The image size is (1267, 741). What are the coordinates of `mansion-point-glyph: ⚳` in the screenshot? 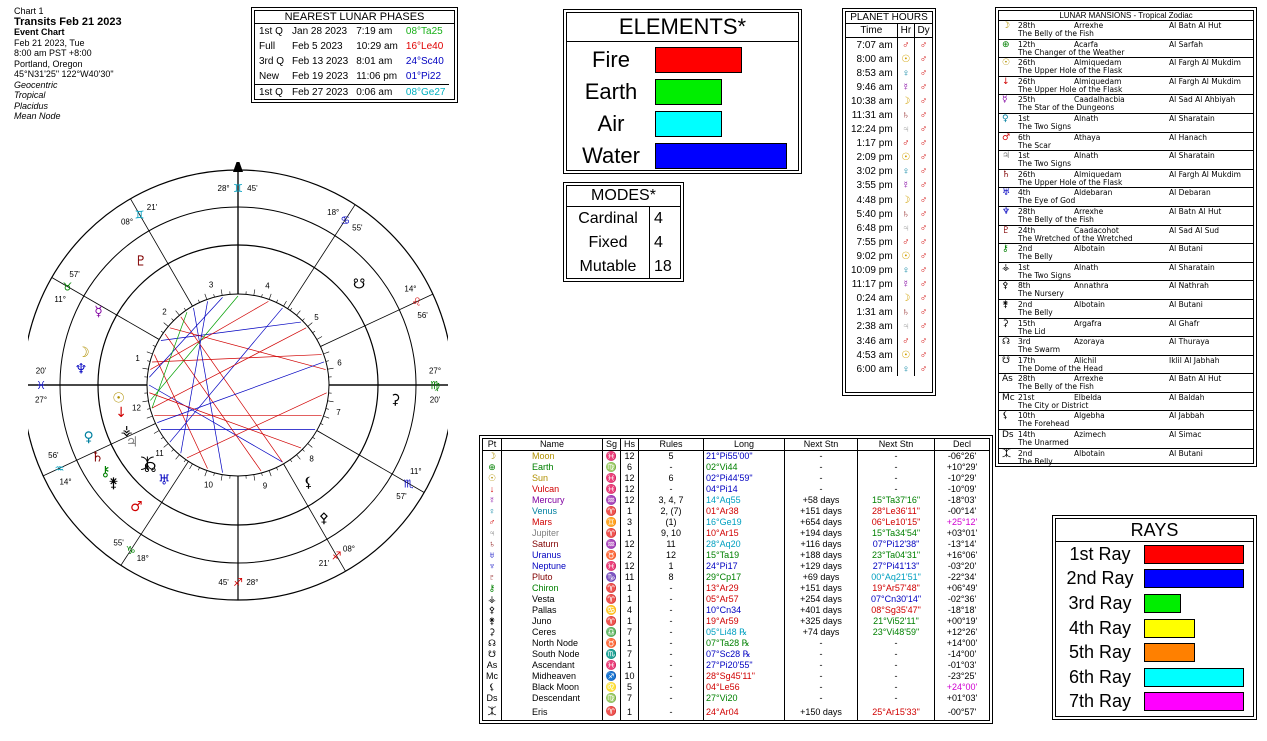 It's located at (1005, 323).